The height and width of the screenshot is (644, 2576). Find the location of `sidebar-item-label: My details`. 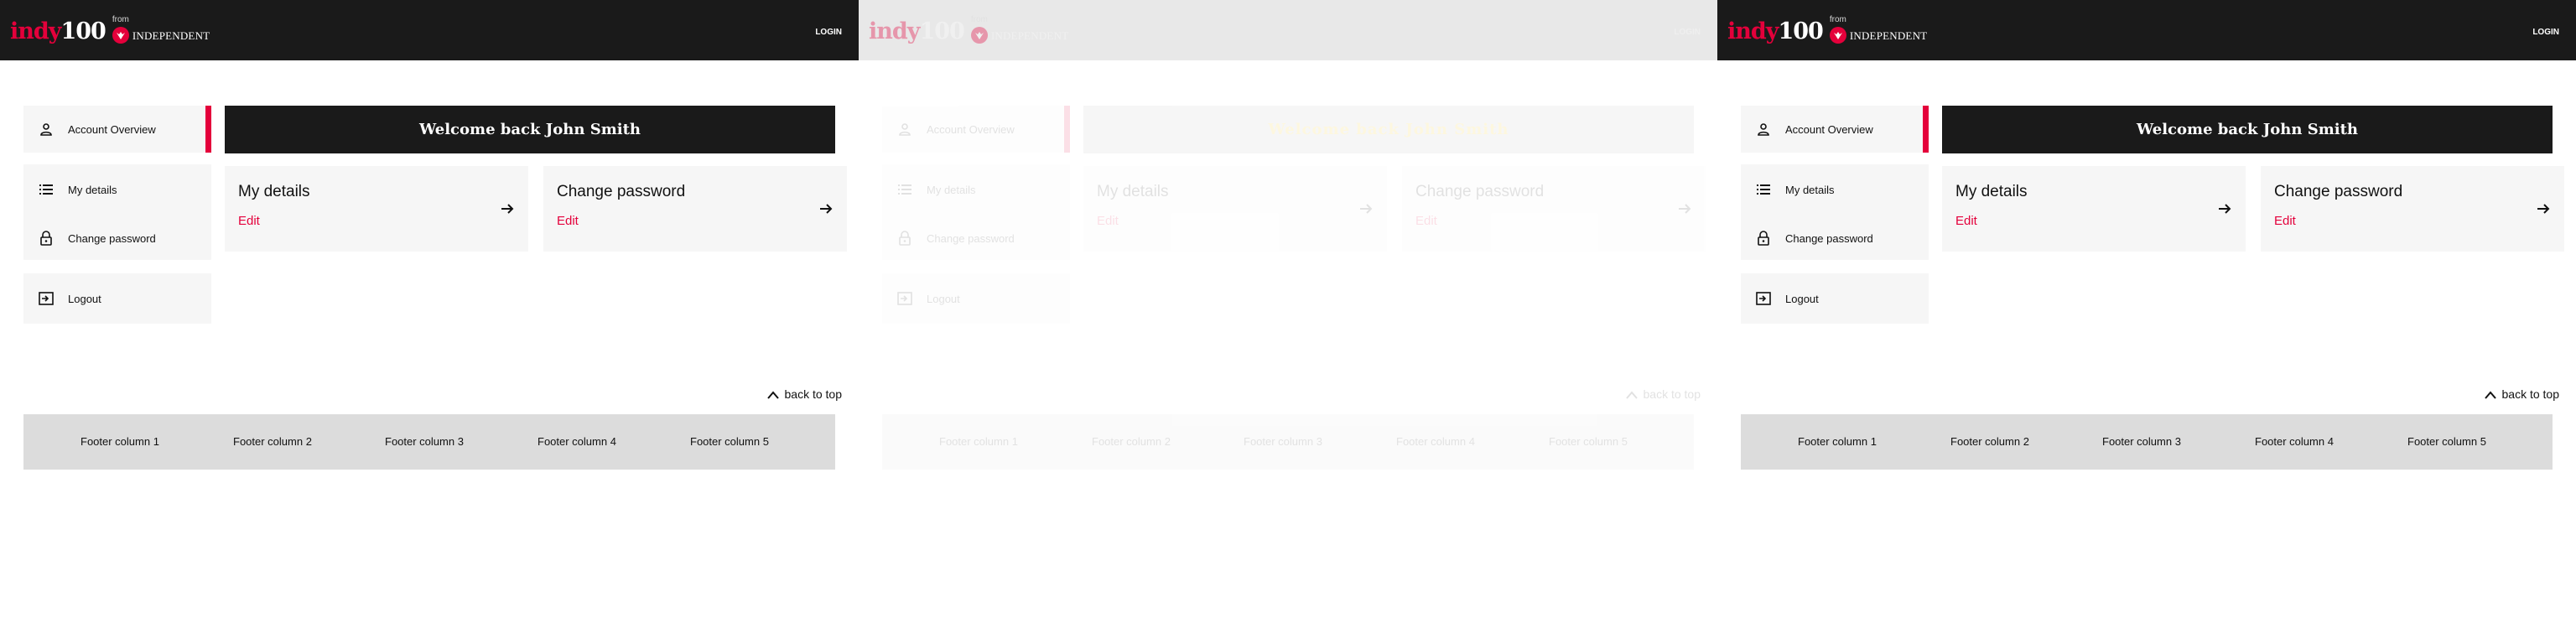

sidebar-item-label: My details is located at coordinates (1810, 189).